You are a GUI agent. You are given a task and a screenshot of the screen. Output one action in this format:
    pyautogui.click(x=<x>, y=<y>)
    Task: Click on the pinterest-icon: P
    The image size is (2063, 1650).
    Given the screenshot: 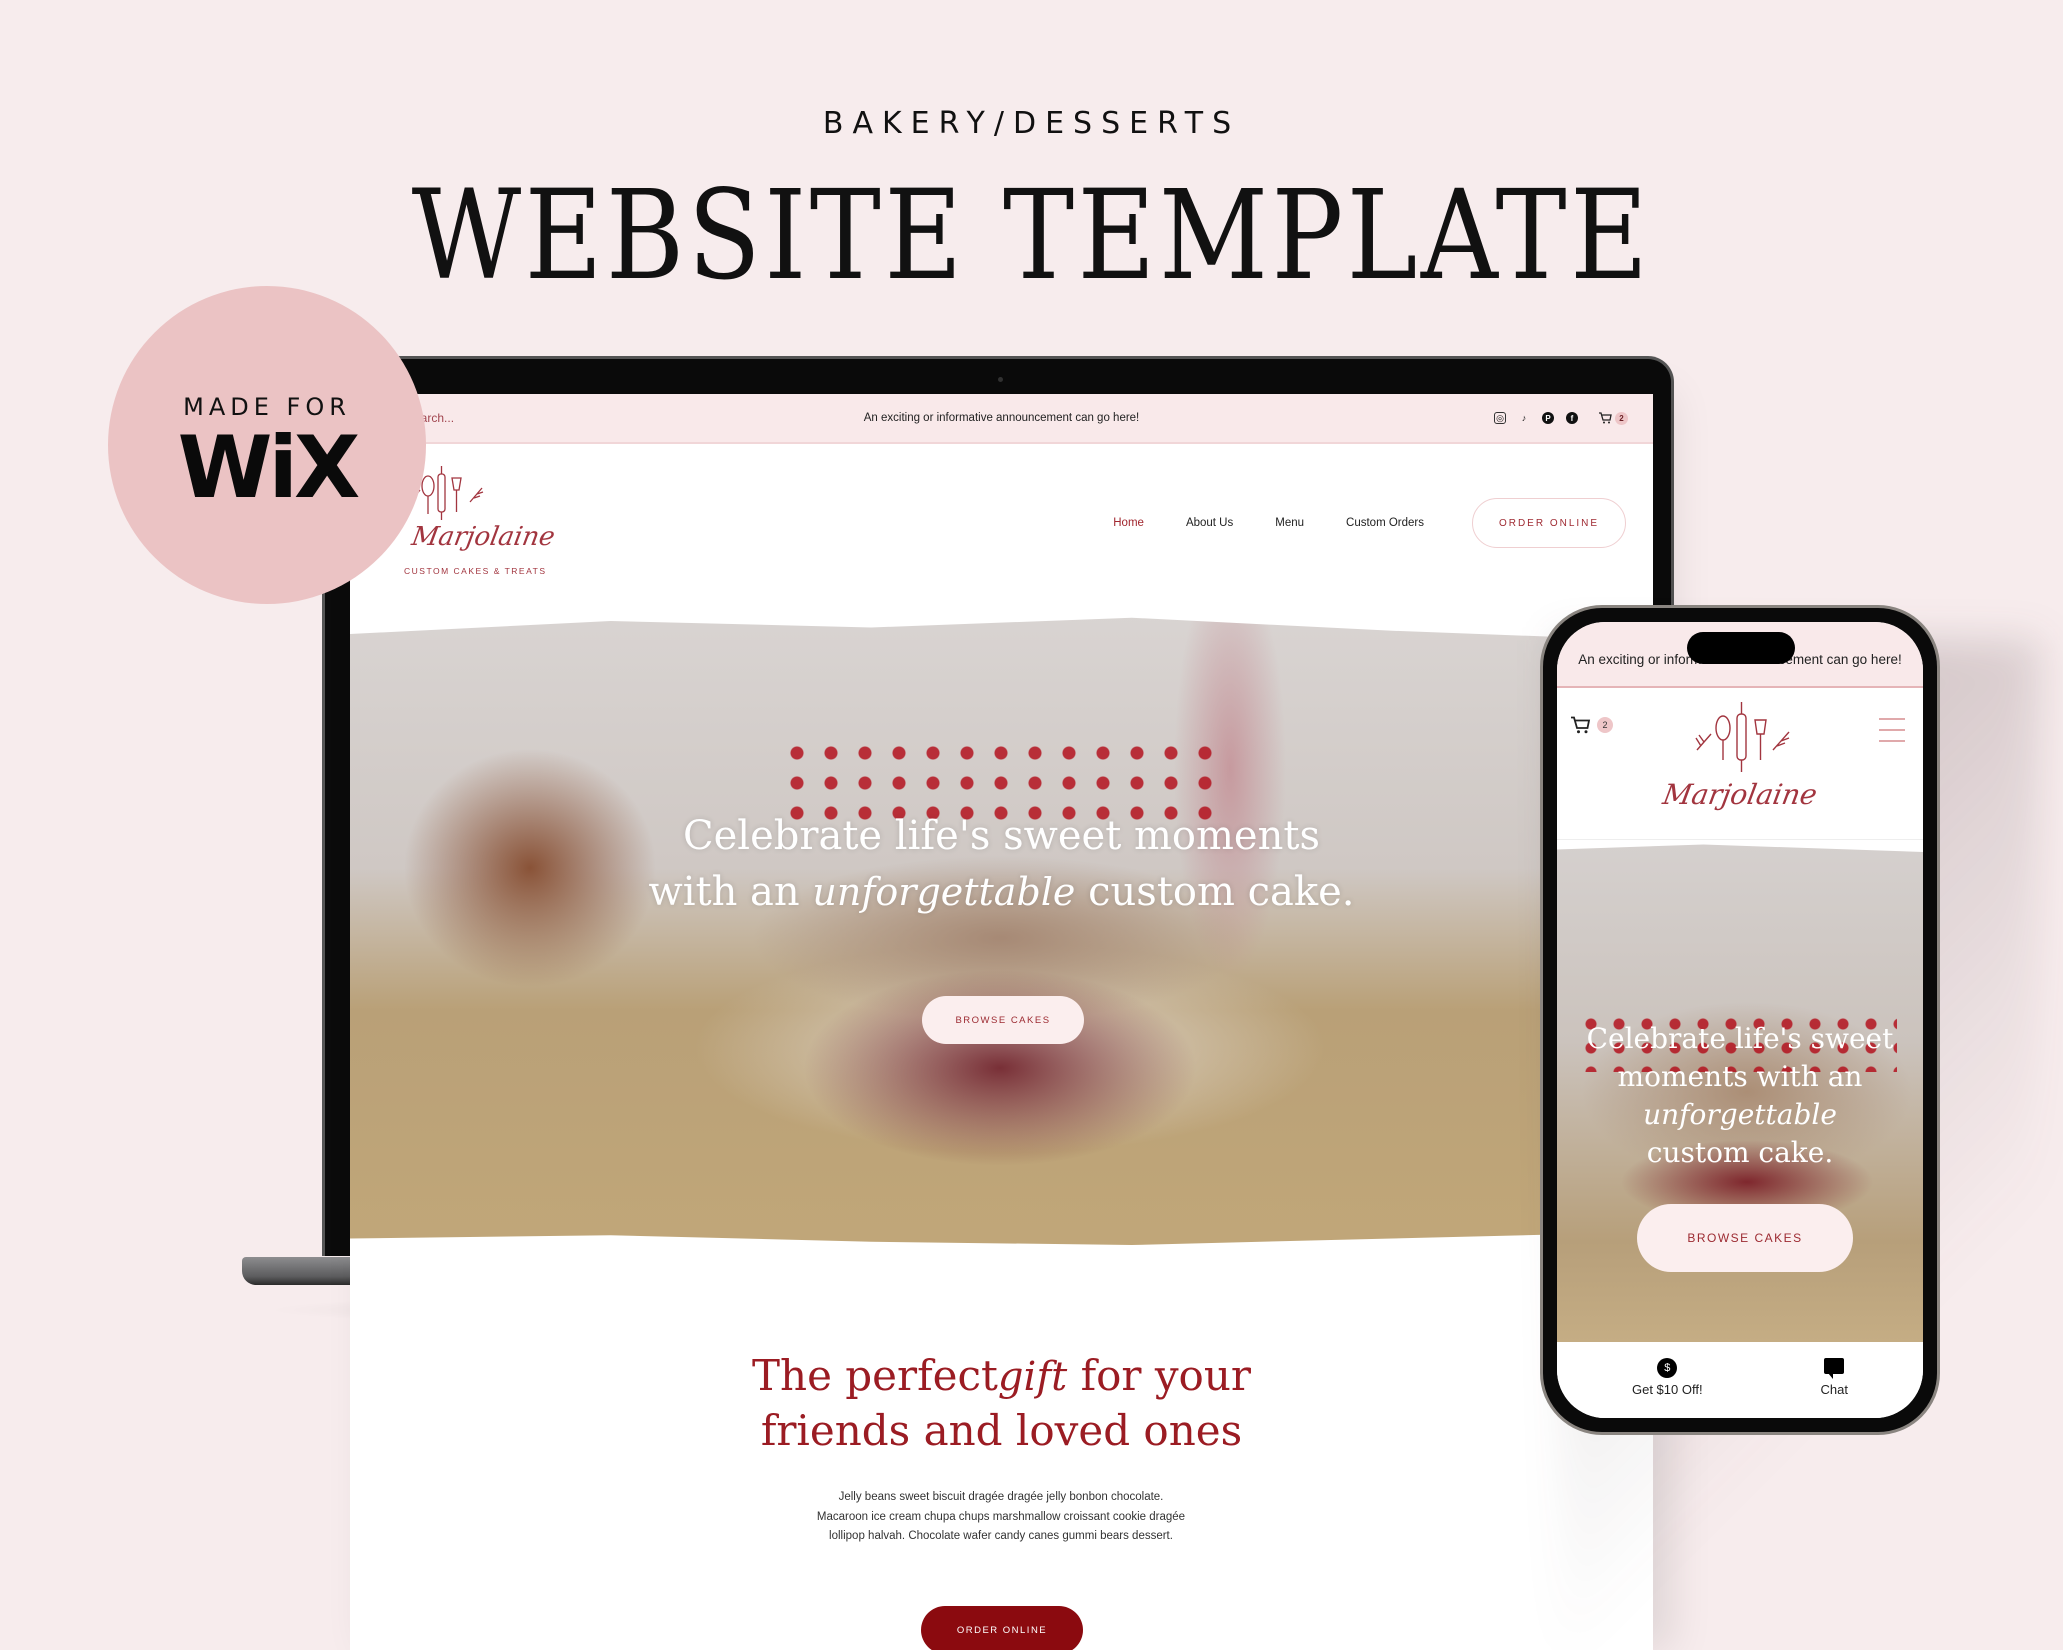 What is the action you would take?
    pyautogui.click(x=1548, y=418)
    